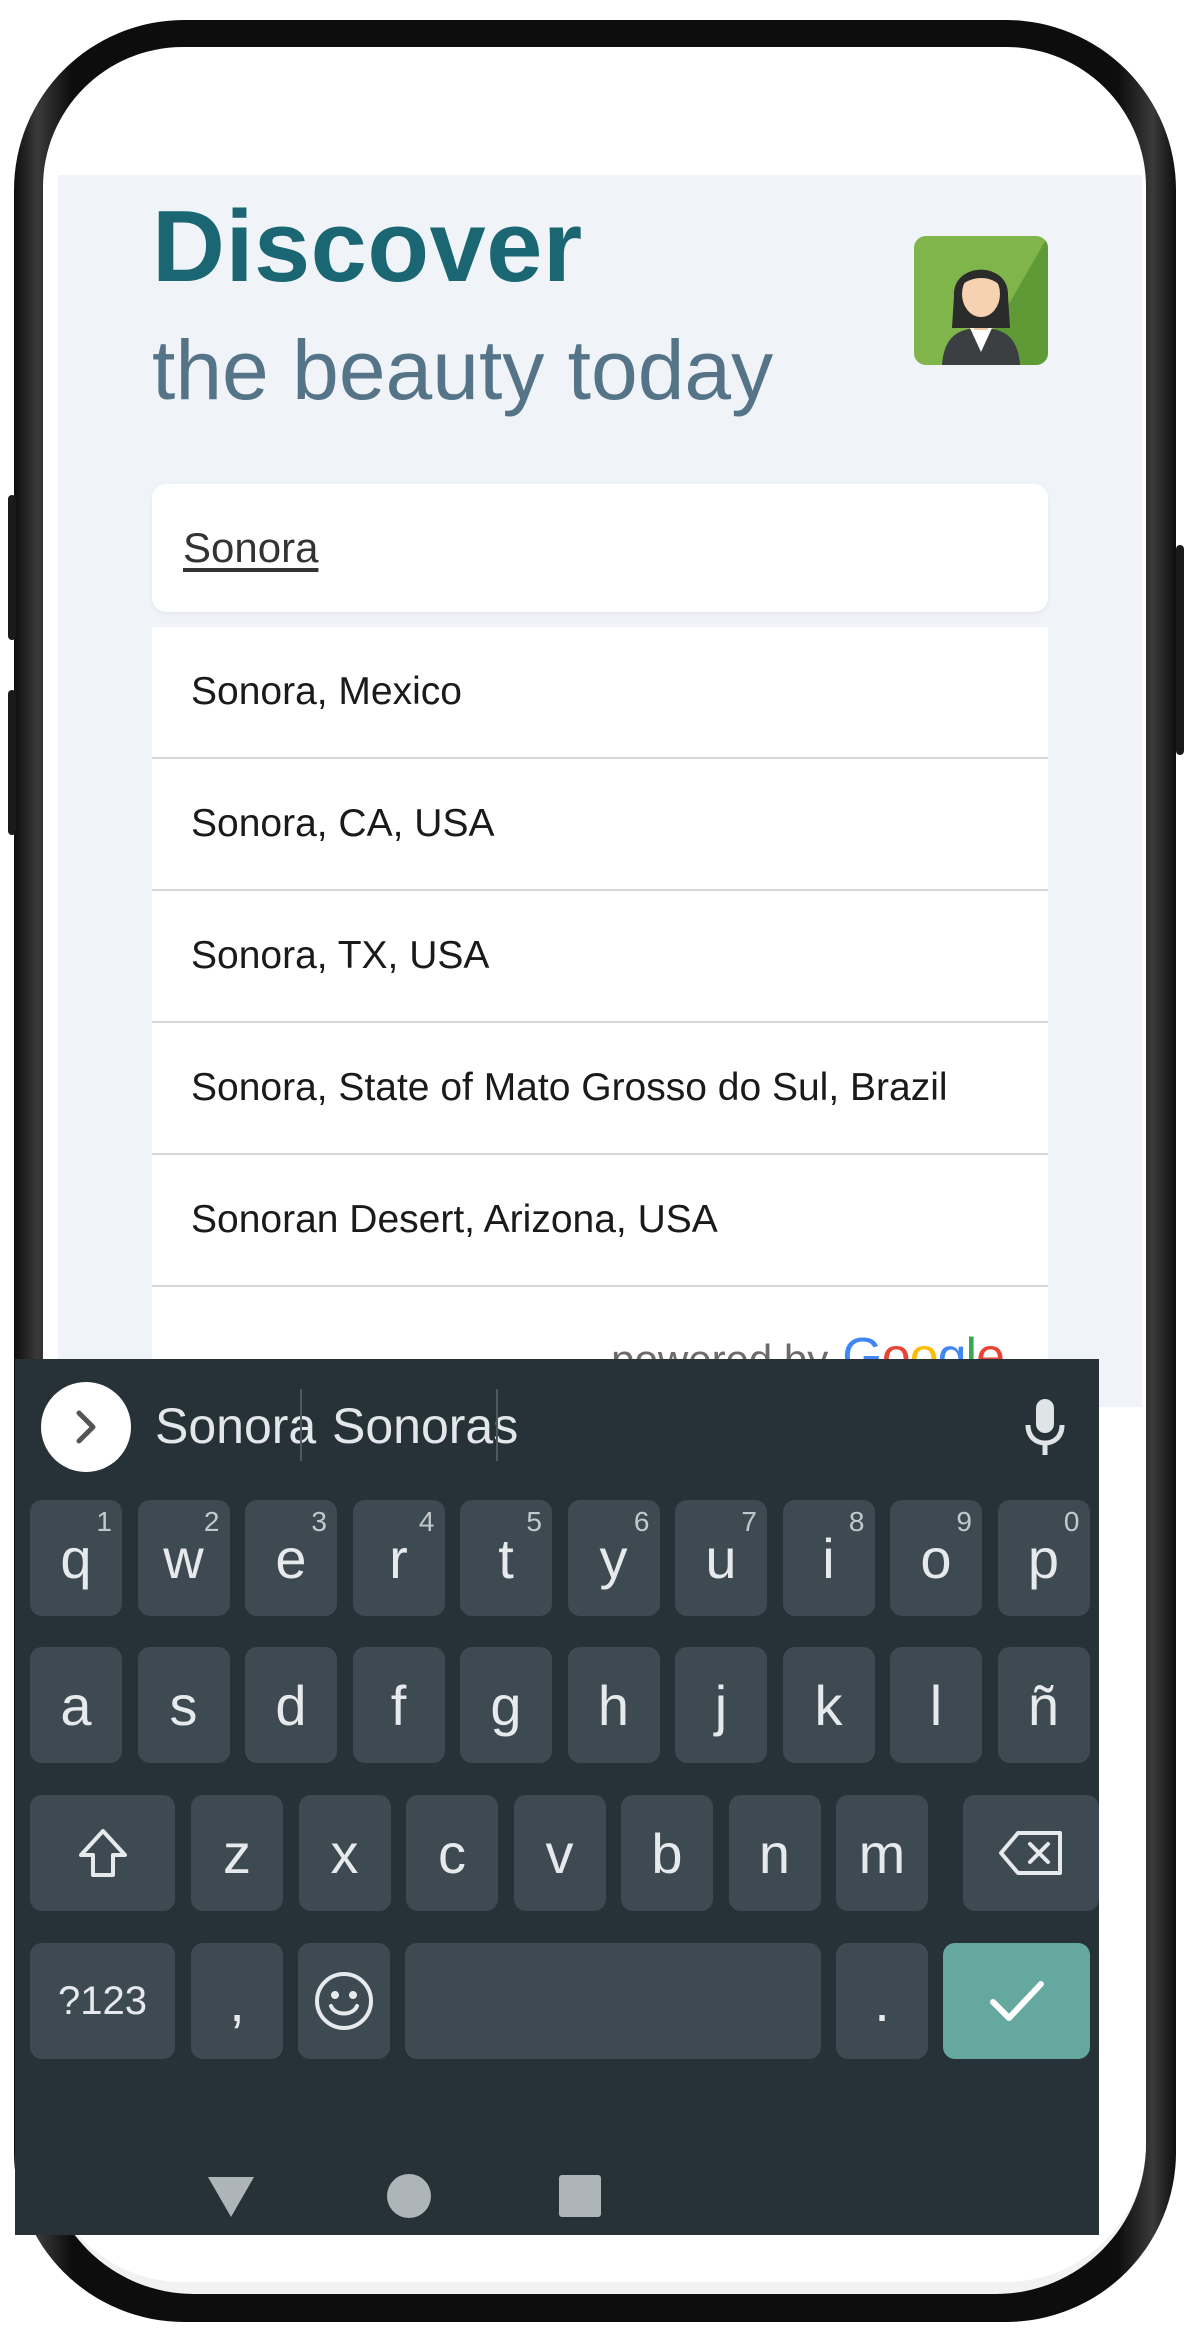  Describe the element at coordinates (580, 2196) in the screenshot. I see `nav-recents-icon` at that location.